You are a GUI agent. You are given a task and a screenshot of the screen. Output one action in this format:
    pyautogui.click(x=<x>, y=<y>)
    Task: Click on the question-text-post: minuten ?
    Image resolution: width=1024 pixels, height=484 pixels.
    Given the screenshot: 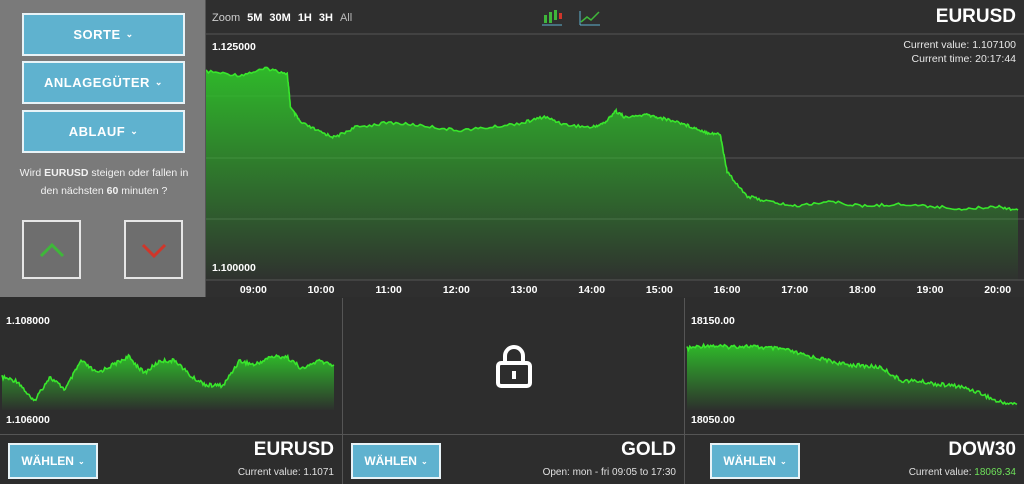 What is the action you would take?
    pyautogui.click(x=143, y=191)
    